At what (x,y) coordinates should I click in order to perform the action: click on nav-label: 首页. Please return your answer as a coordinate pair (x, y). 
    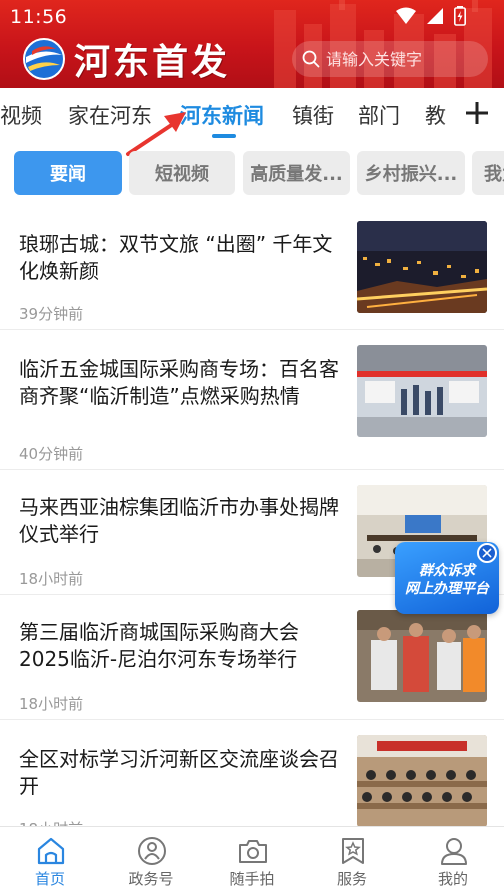
    Looking at the image, I should click on (49, 879).